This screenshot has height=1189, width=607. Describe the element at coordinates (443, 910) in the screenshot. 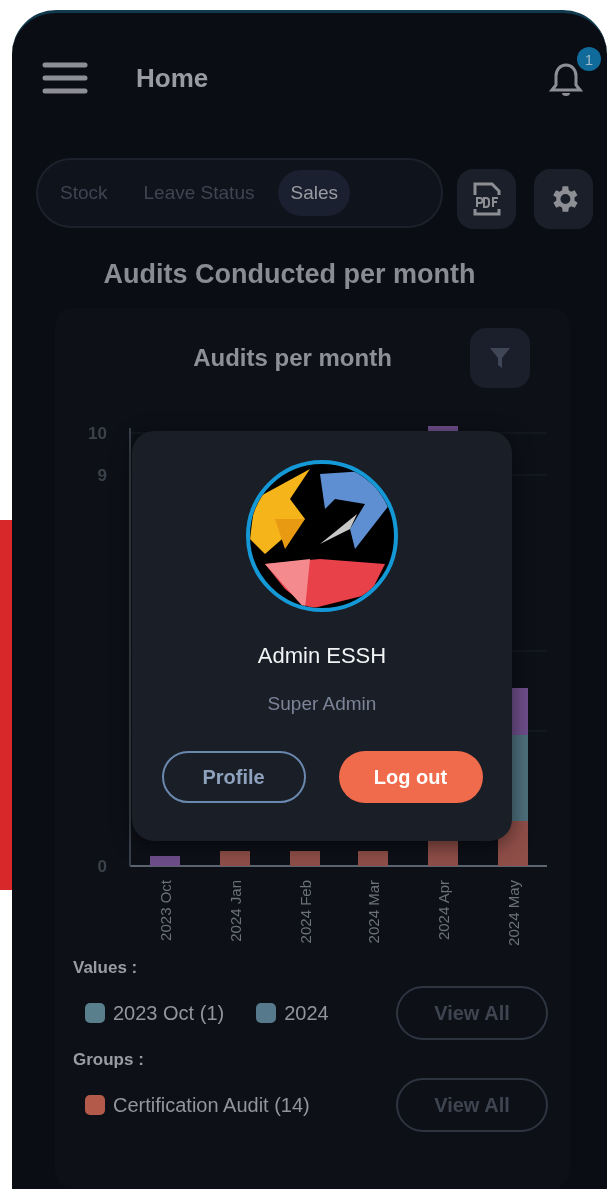

I see `x-axis-label: 2024 Apr` at that location.